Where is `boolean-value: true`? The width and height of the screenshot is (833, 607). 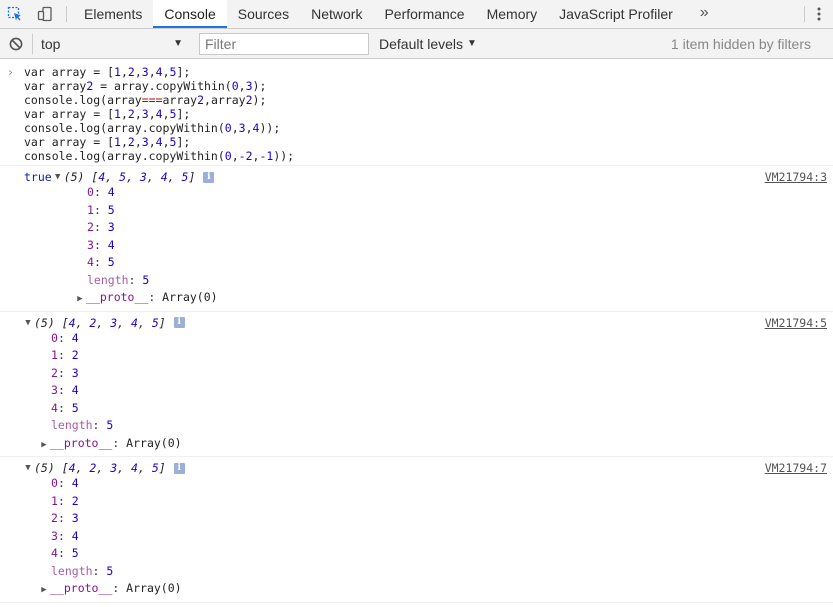 boolean-value: true is located at coordinates (38, 177).